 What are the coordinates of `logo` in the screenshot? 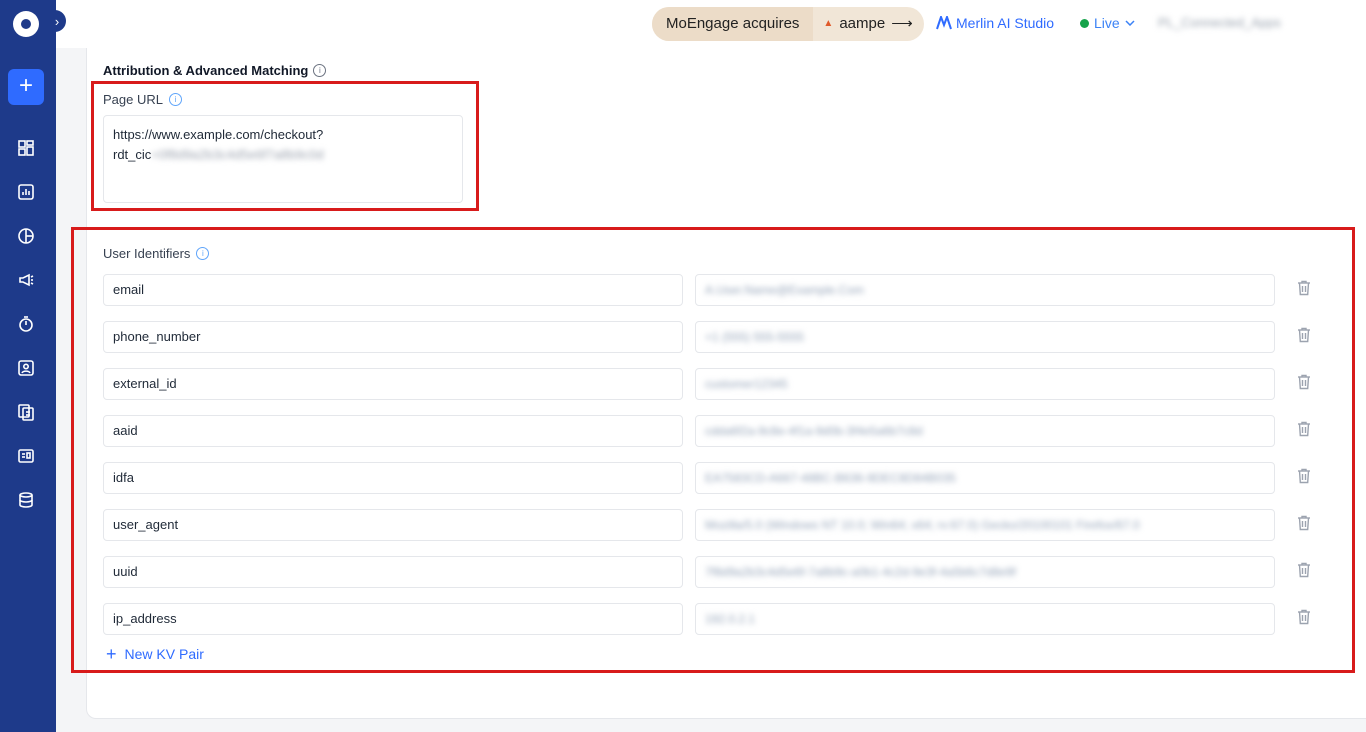 It's located at (26, 24).